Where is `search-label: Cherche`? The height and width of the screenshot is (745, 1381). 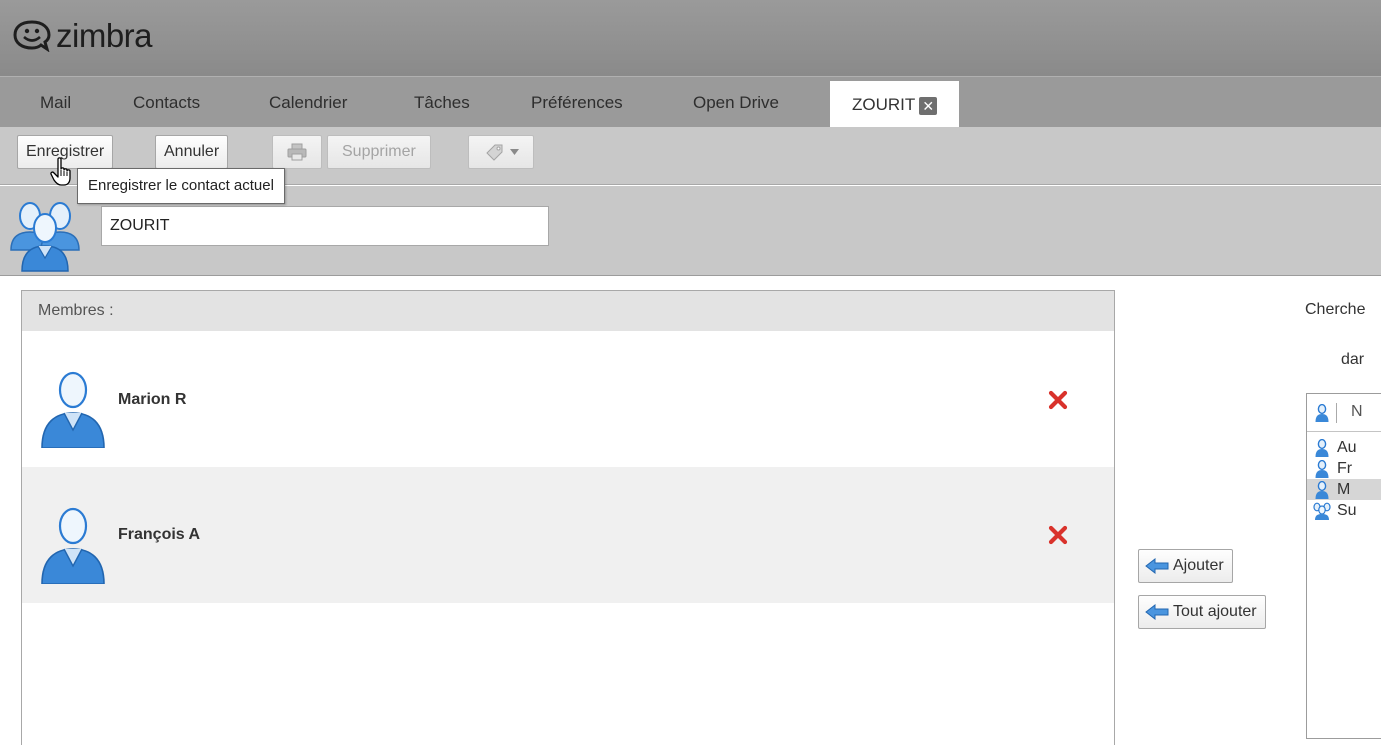
search-label: Cherche is located at coordinates (1335, 309).